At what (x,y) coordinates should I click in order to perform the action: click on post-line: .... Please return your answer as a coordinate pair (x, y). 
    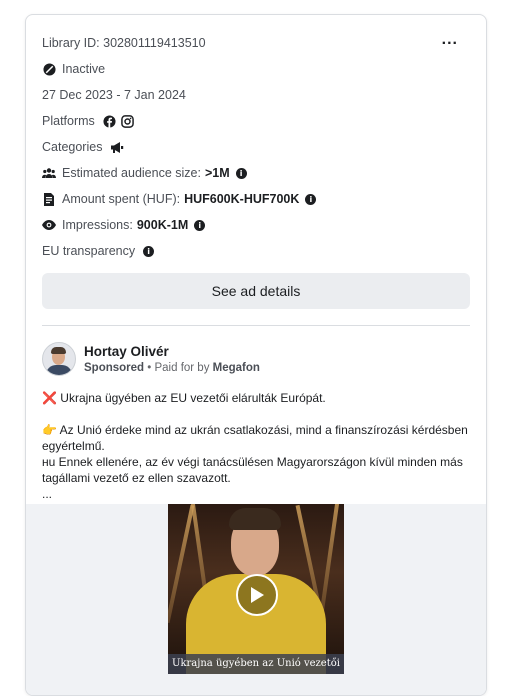
    Looking at the image, I should click on (47, 494).